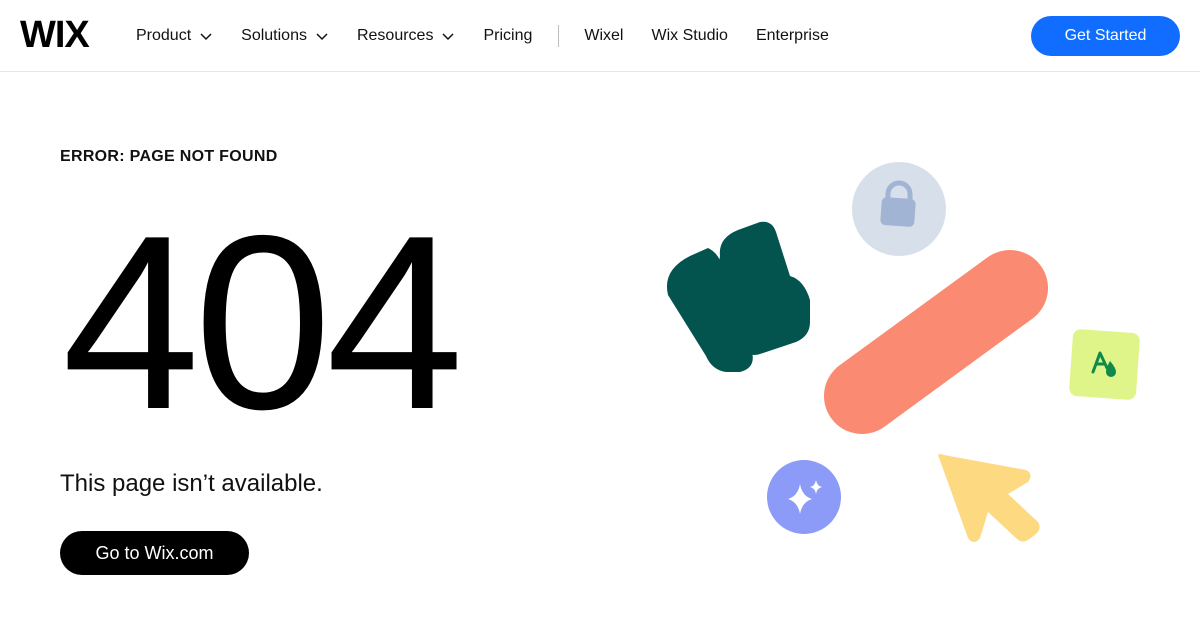  What do you see at coordinates (804, 497) in the screenshot?
I see `sparkle-icon` at bounding box center [804, 497].